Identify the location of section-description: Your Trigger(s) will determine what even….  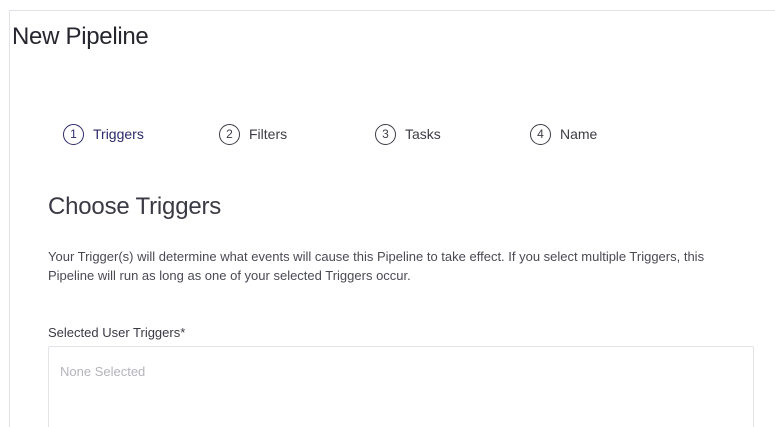
(376, 266).